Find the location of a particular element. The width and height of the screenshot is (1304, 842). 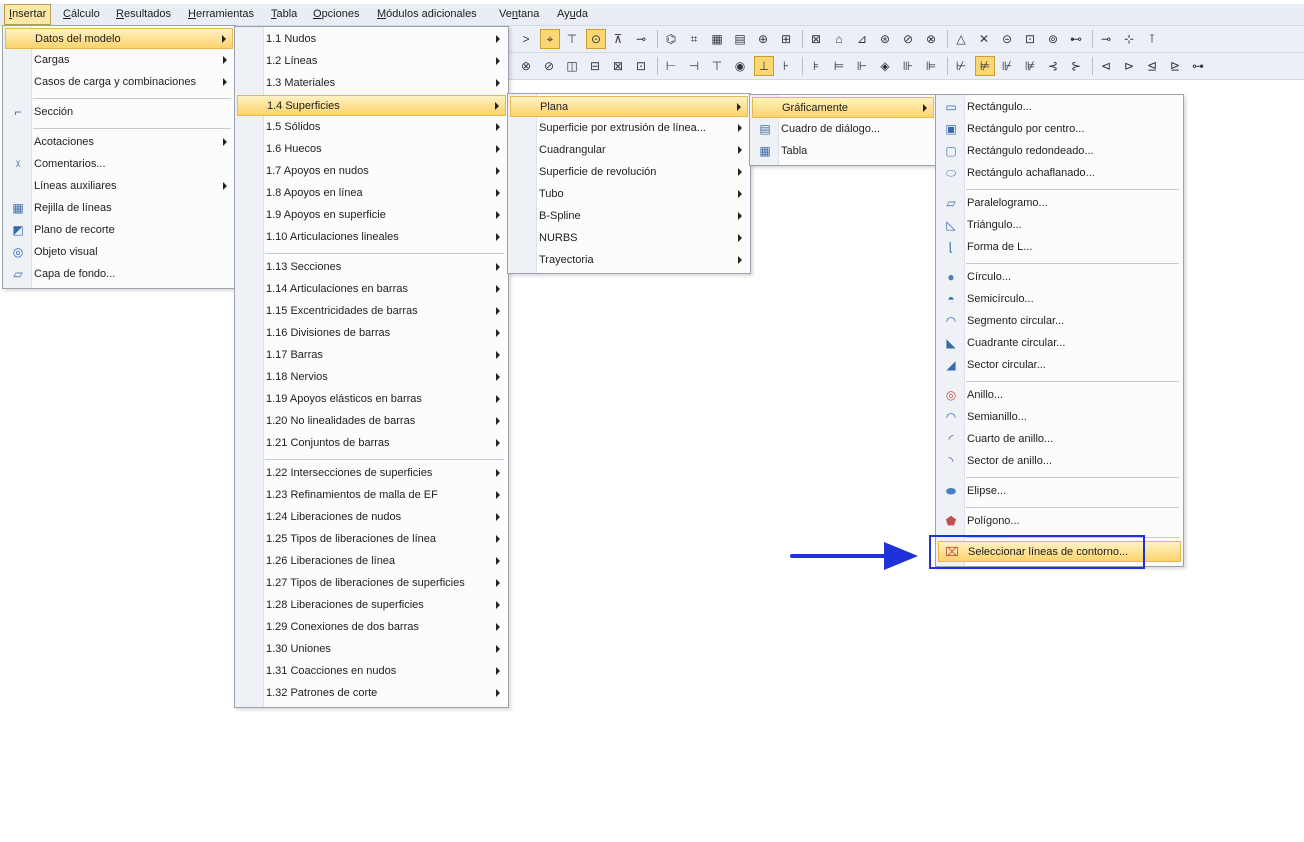

toolbar-button-icon: ⊢ is located at coordinates (671, 66).